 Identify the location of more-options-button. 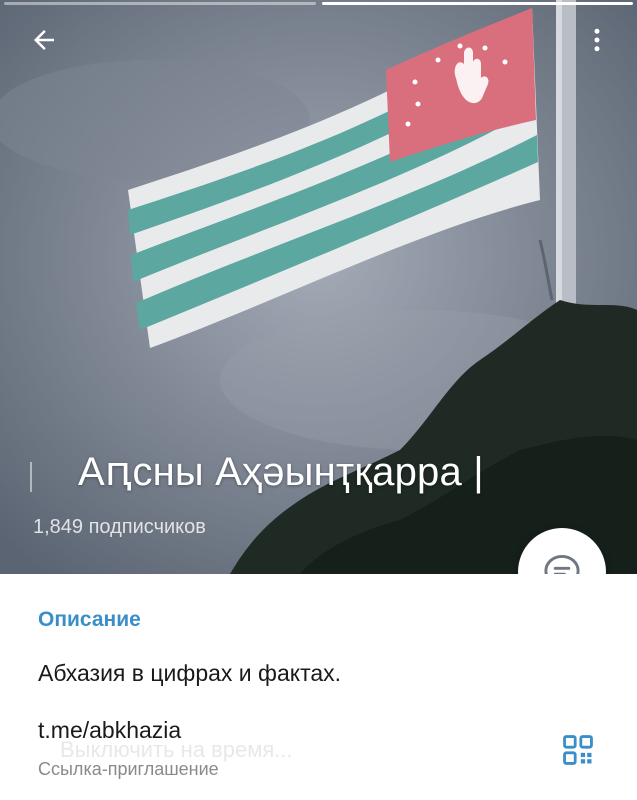
(597, 40).